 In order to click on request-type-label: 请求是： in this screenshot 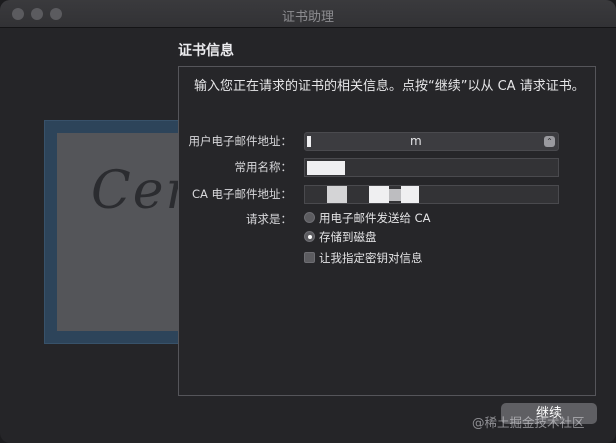, I will do `click(269, 219)`.